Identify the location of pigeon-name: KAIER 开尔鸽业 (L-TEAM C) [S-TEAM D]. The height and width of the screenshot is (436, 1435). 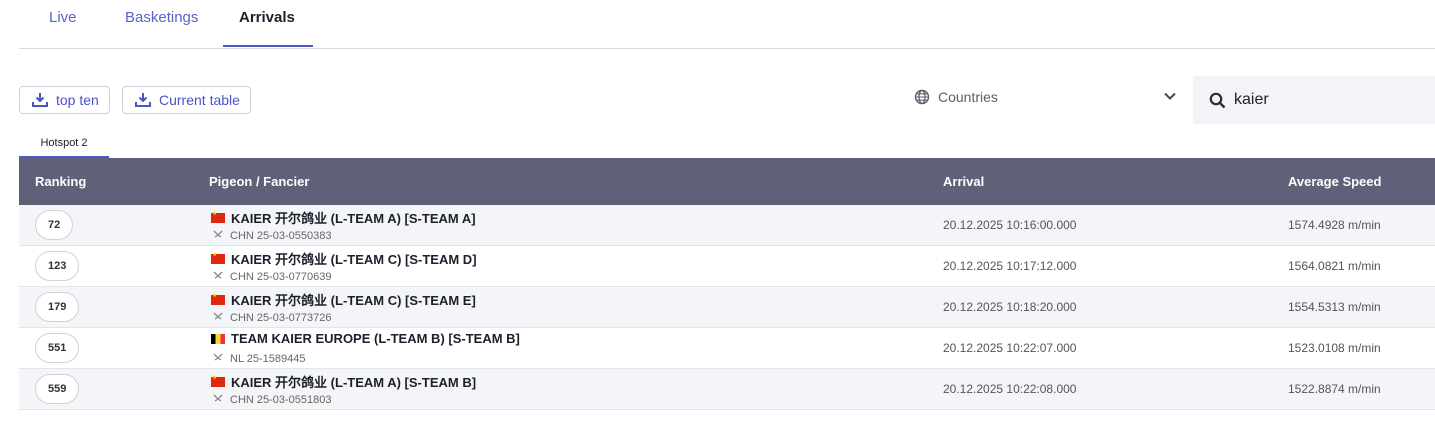
(344, 258).